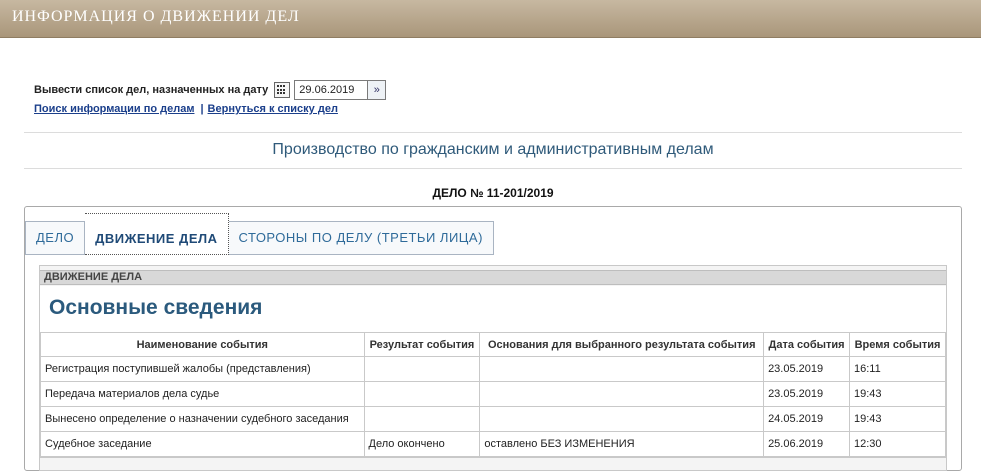 This screenshot has height=475, width=981. What do you see at coordinates (202, 394) in the screenshot?
I see `cell-event-name: Передача материалов дела судье` at bounding box center [202, 394].